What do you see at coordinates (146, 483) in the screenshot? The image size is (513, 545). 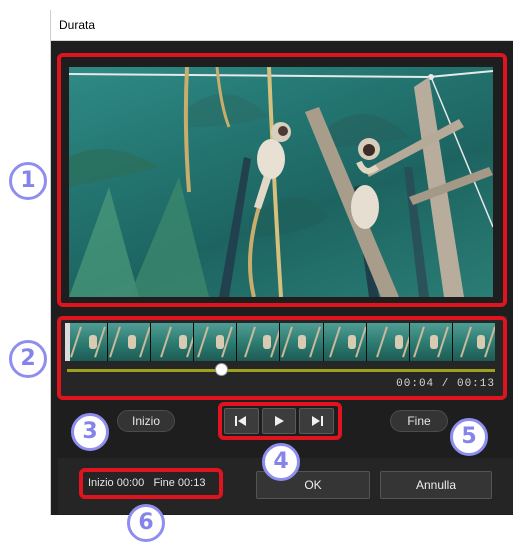 I see `selection-range: Inizio 00:00 Fine 00:13` at bounding box center [146, 483].